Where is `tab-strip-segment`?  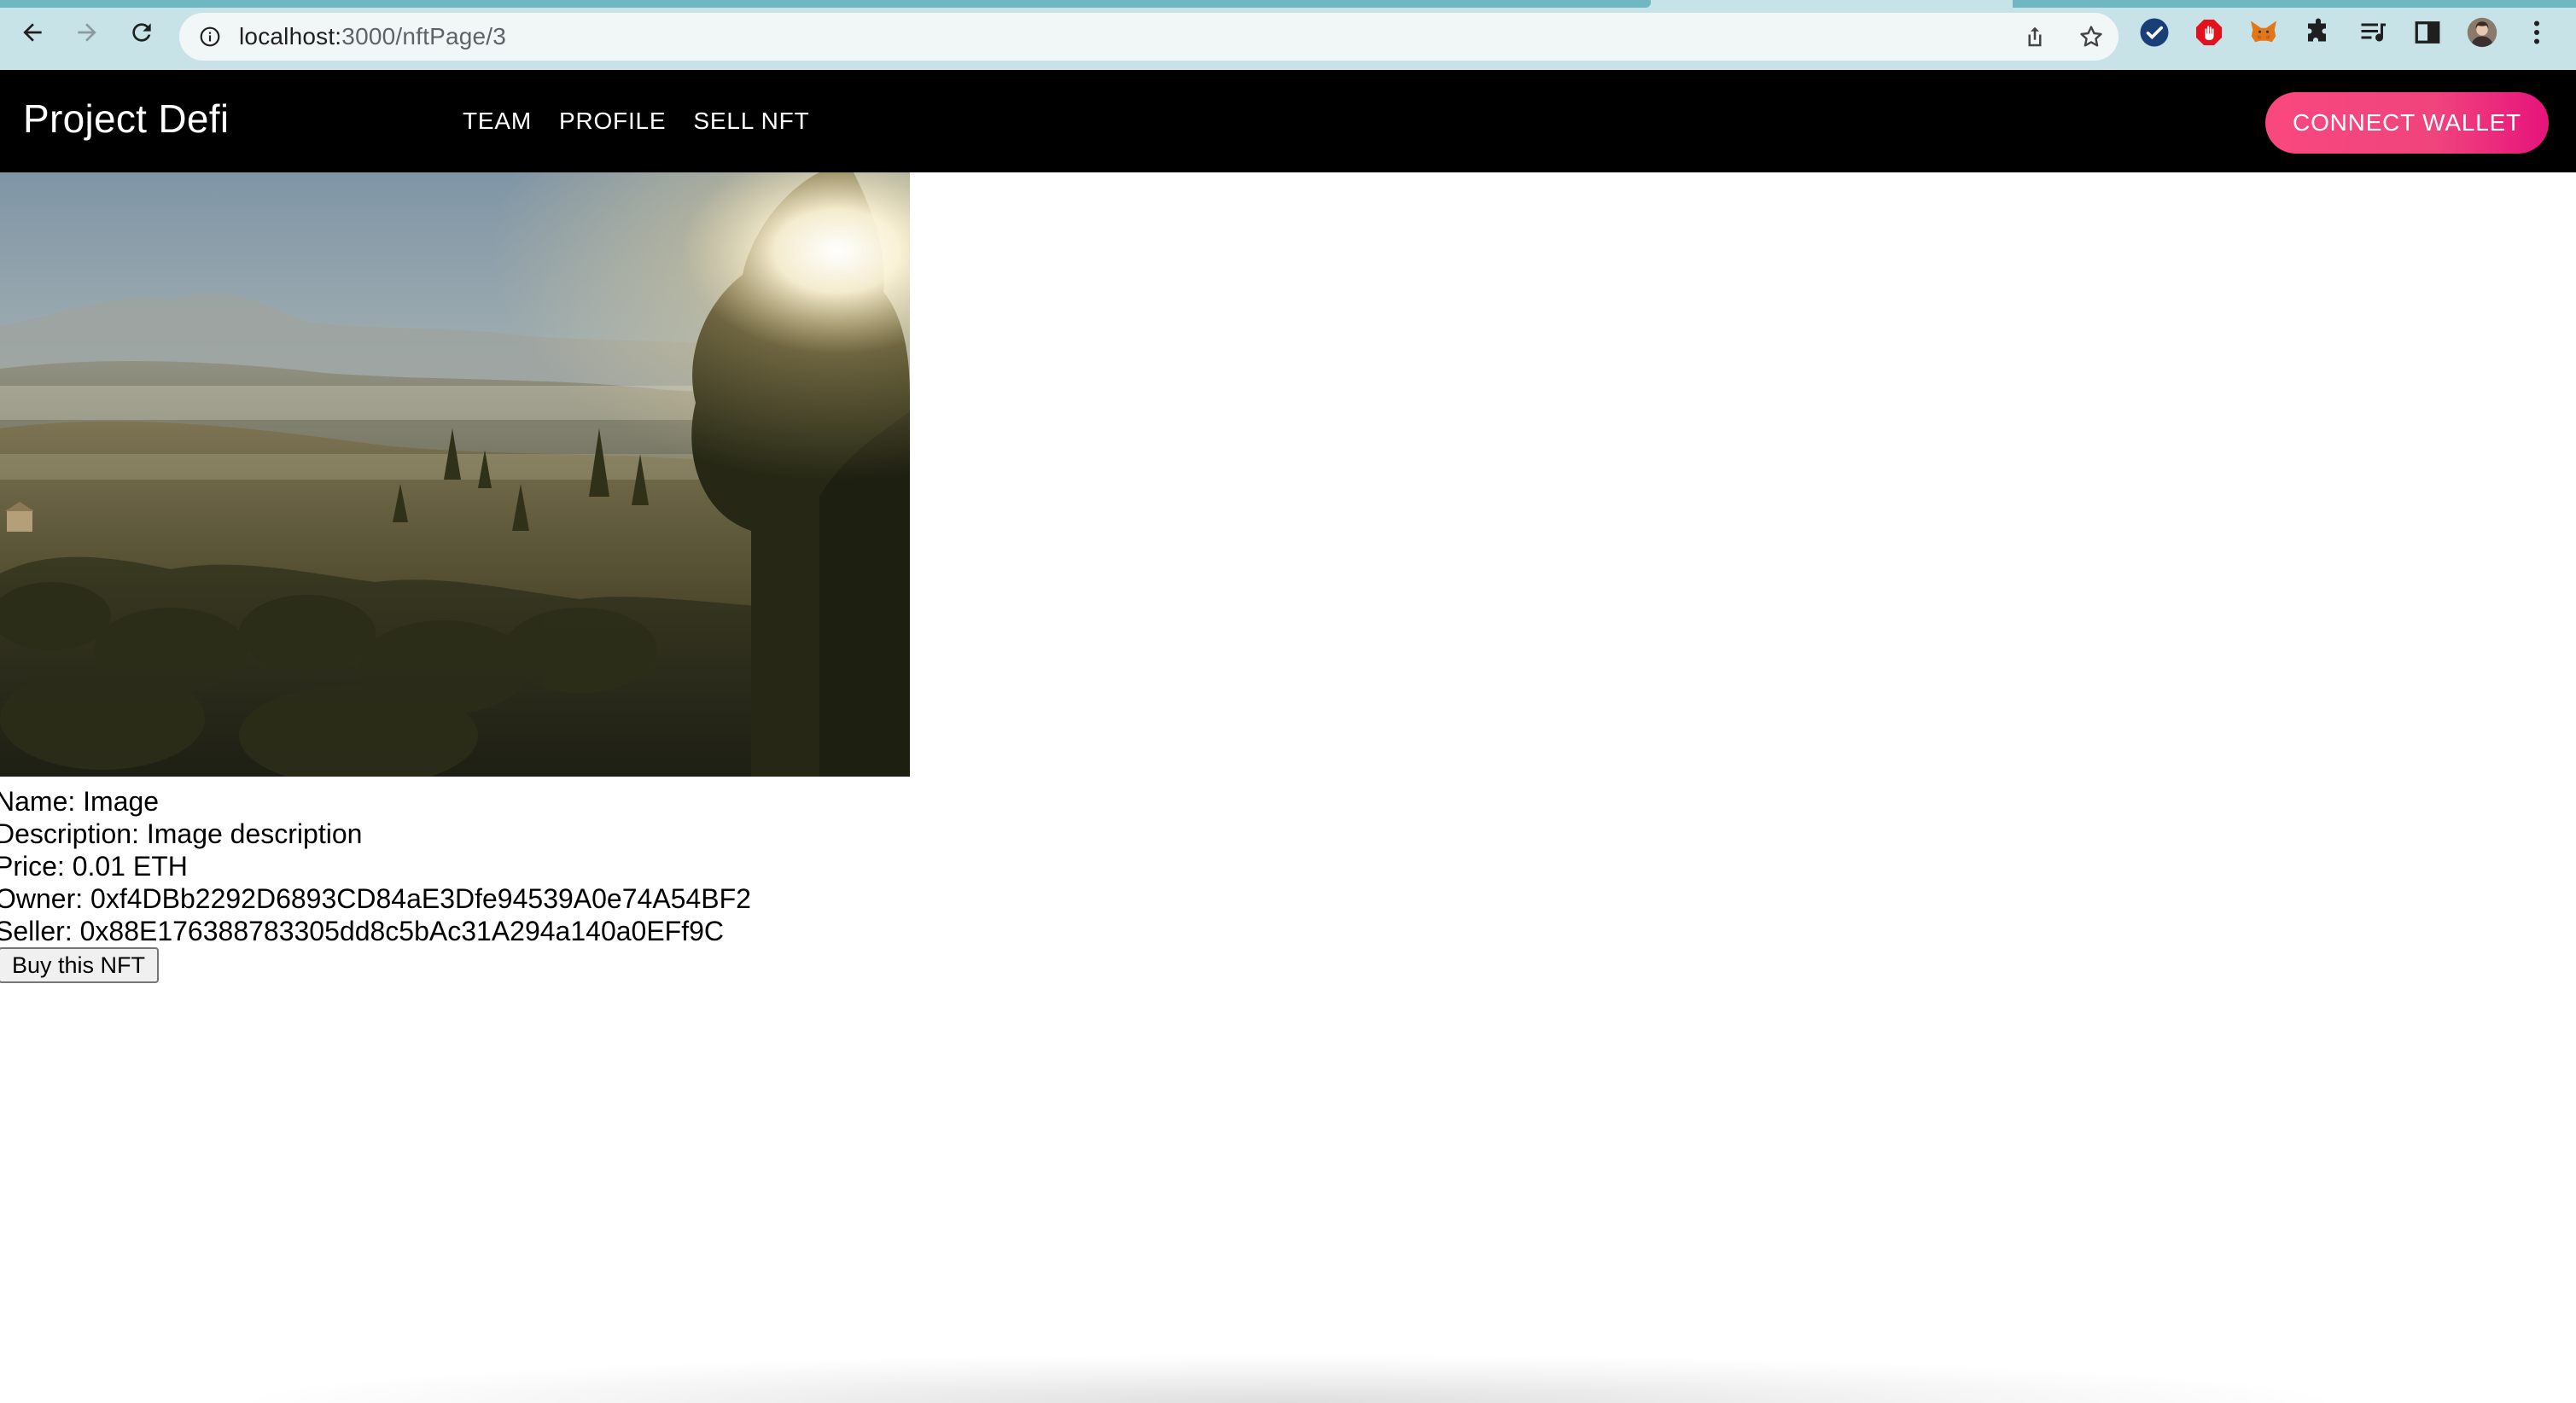 tab-strip-segment is located at coordinates (2294, 4).